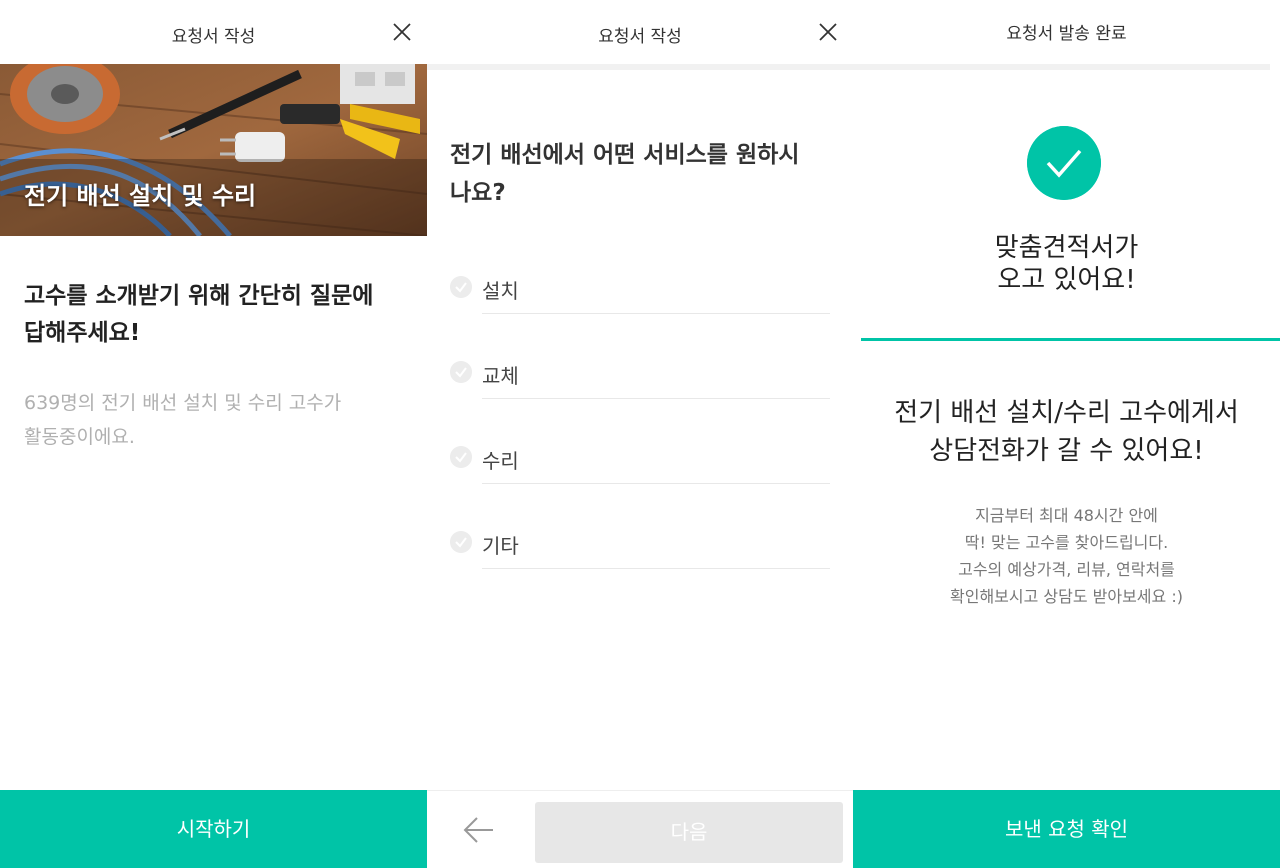 Image resolution: width=1280 pixels, height=868 pixels. Describe the element at coordinates (1066, 596) in the screenshot. I see `done-subtext-line4: 확인해보시고 상담도 받아보세요 :)` at that location.